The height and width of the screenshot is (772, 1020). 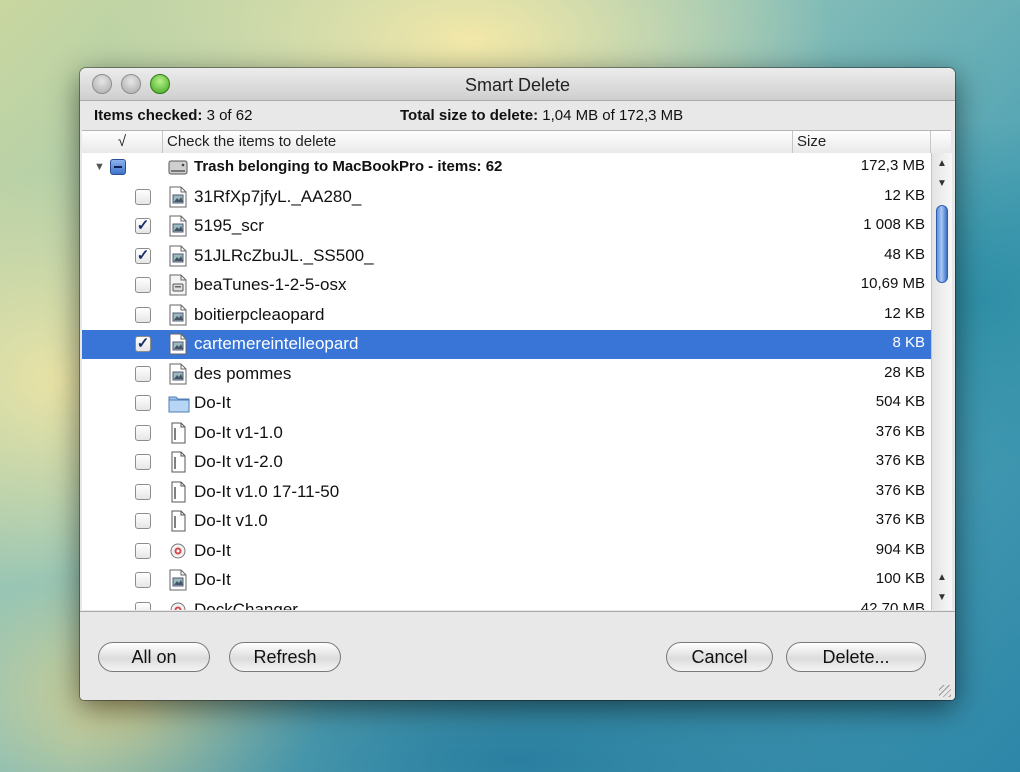 I want to click on refresh-button: Refresh, so click(x=285, y=657).